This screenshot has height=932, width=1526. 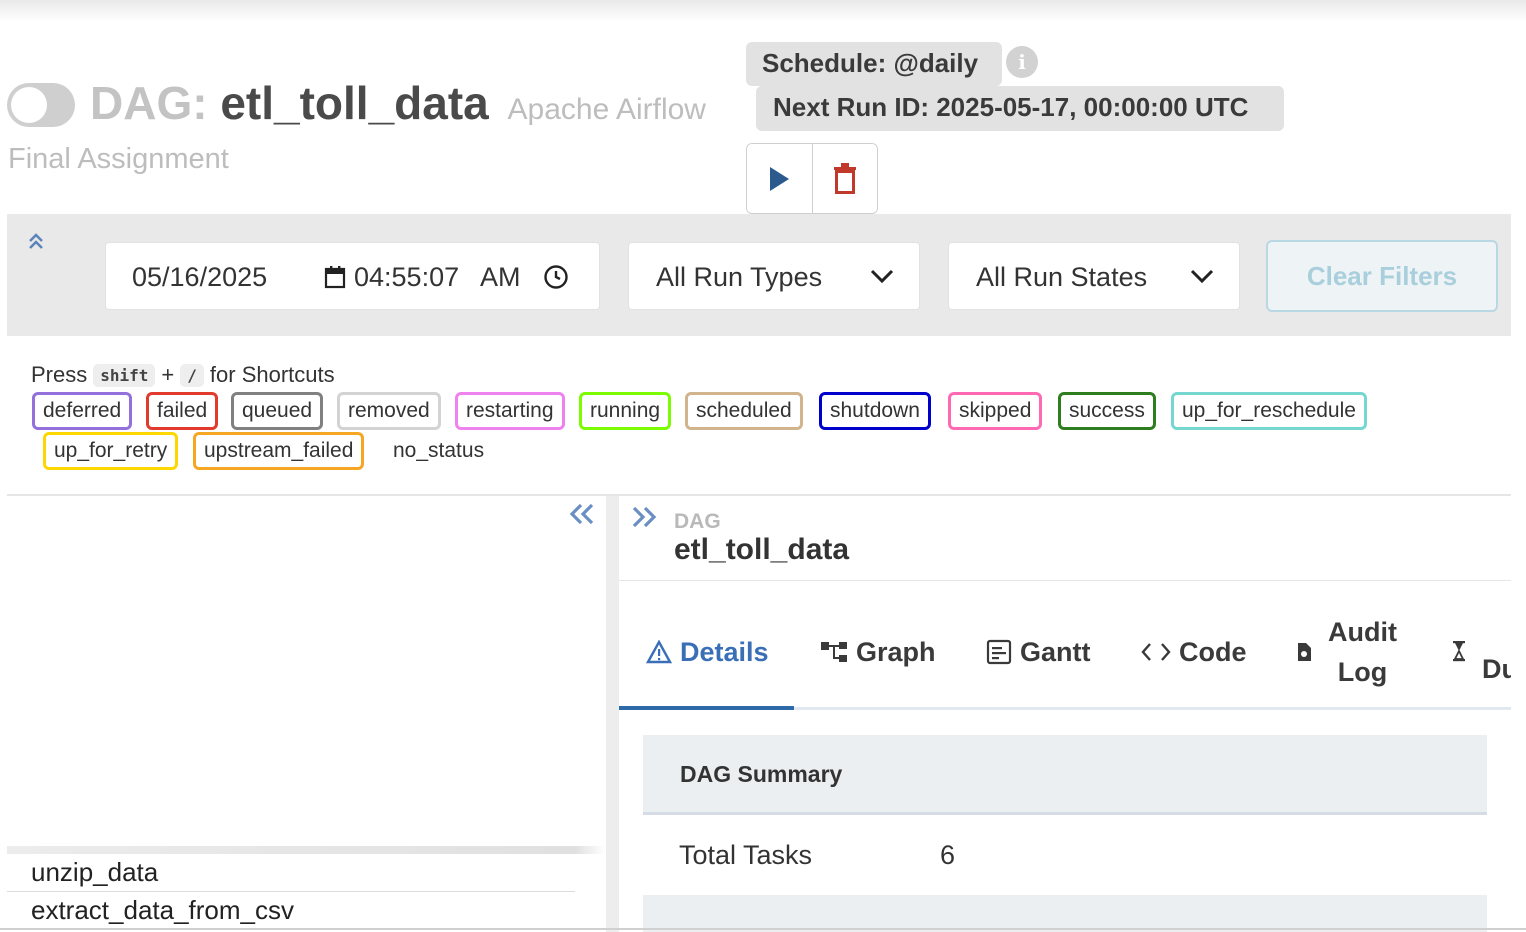 What do you see at coordinates (874, 64) in the screenshot?
I see `schedule-badge: Schedule: @daily` at bounding box center [874, 64].